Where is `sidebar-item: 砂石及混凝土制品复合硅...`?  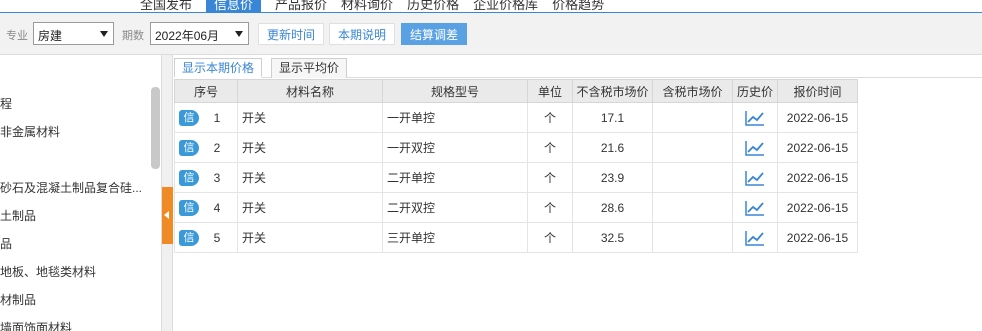 sidebar-item: 砂石及混凝土制品复合硅... is located at coordinates (71, 187).